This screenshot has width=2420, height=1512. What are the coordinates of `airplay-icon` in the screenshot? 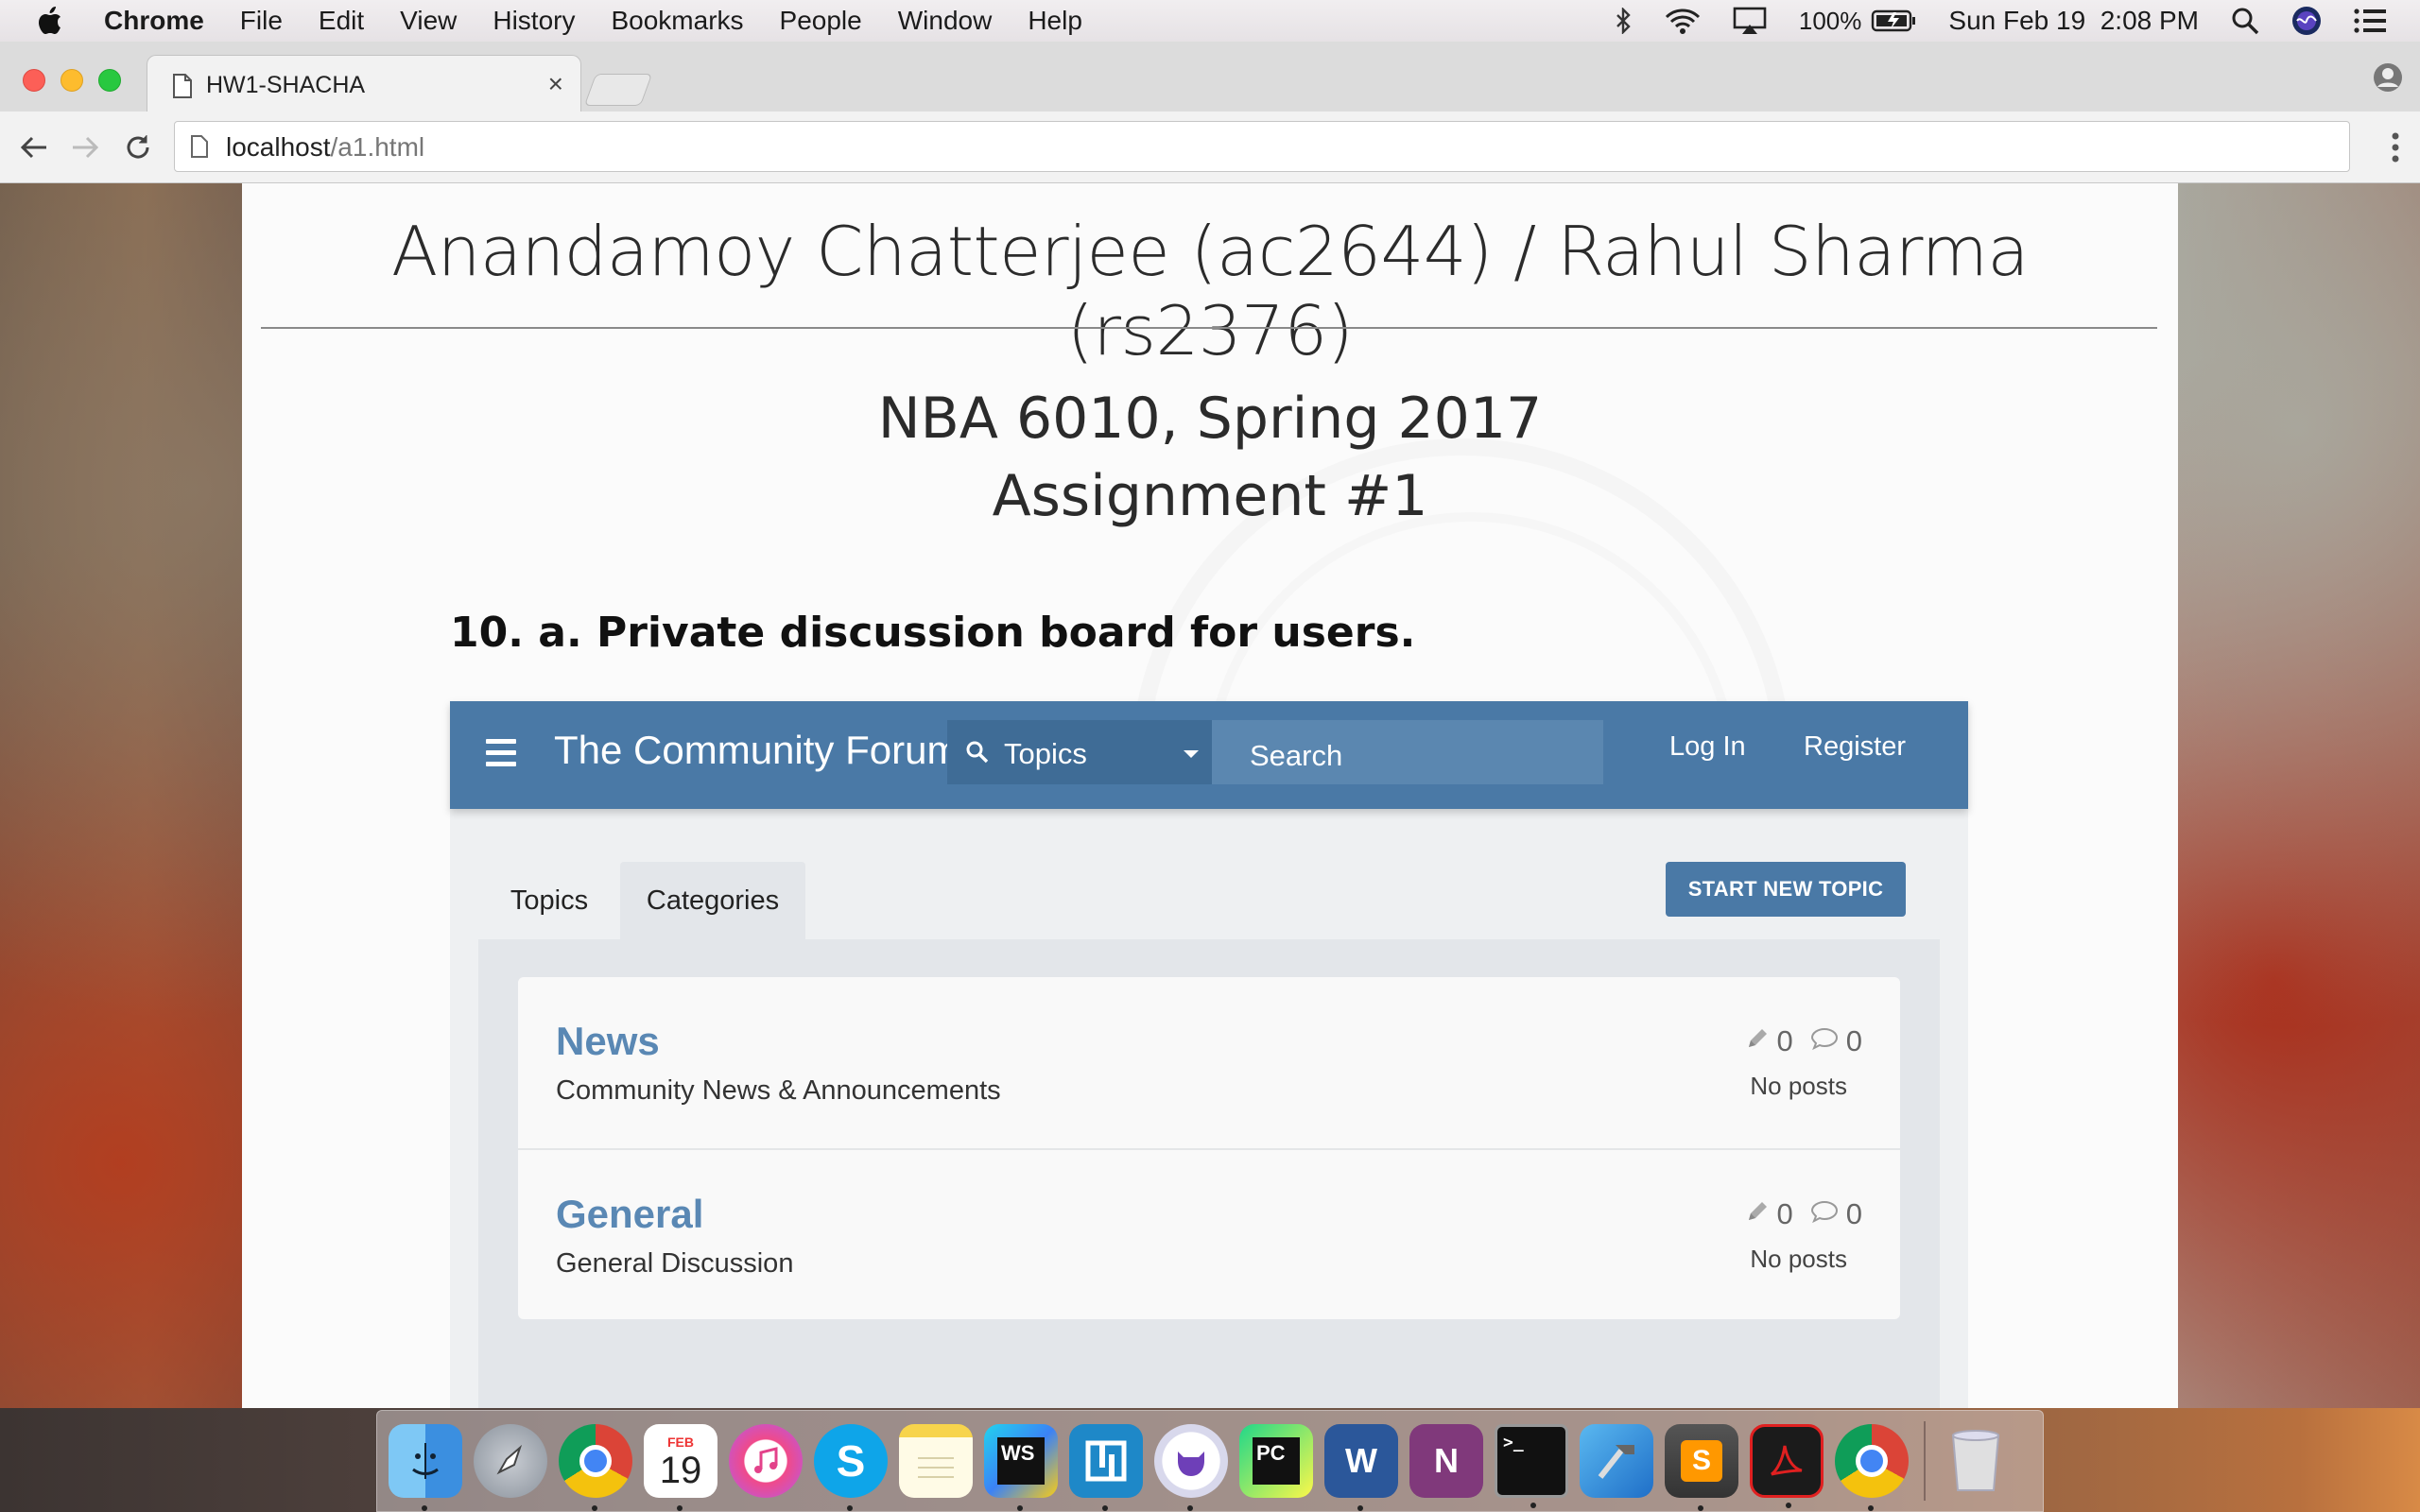 It's located at (1750, 21).